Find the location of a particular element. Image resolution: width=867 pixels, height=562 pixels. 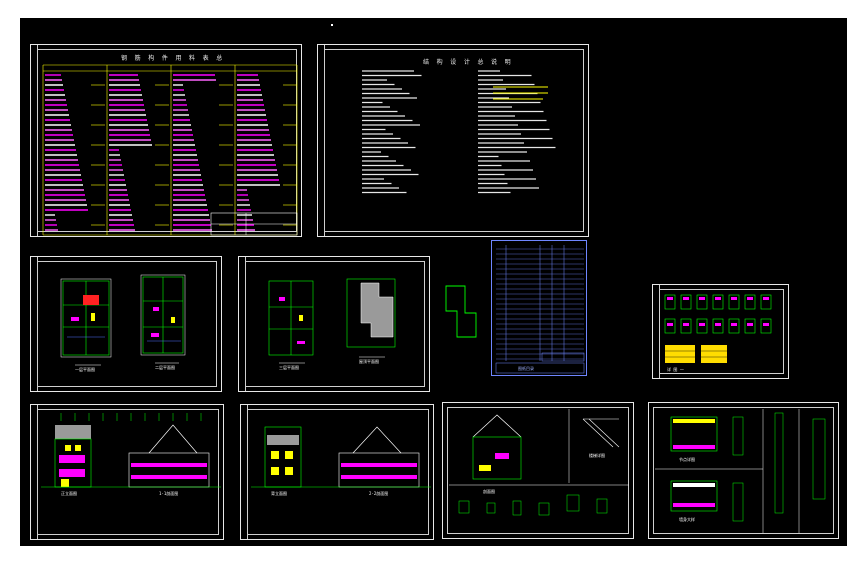

sheet-details-d: 节点详图 墙身大样 is located at coordinates (743, 470).